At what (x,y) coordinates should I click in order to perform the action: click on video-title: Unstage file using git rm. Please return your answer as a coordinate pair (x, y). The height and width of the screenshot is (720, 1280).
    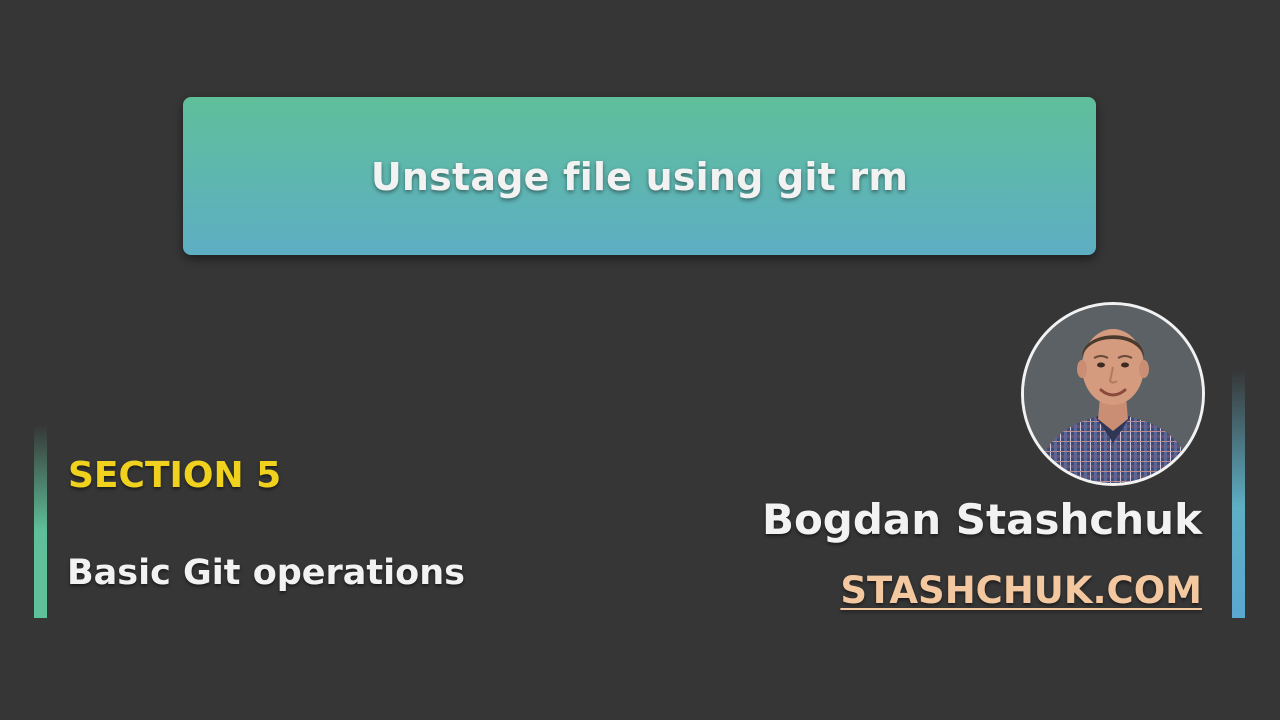
    Looking at the image, I should click on (639, 177).